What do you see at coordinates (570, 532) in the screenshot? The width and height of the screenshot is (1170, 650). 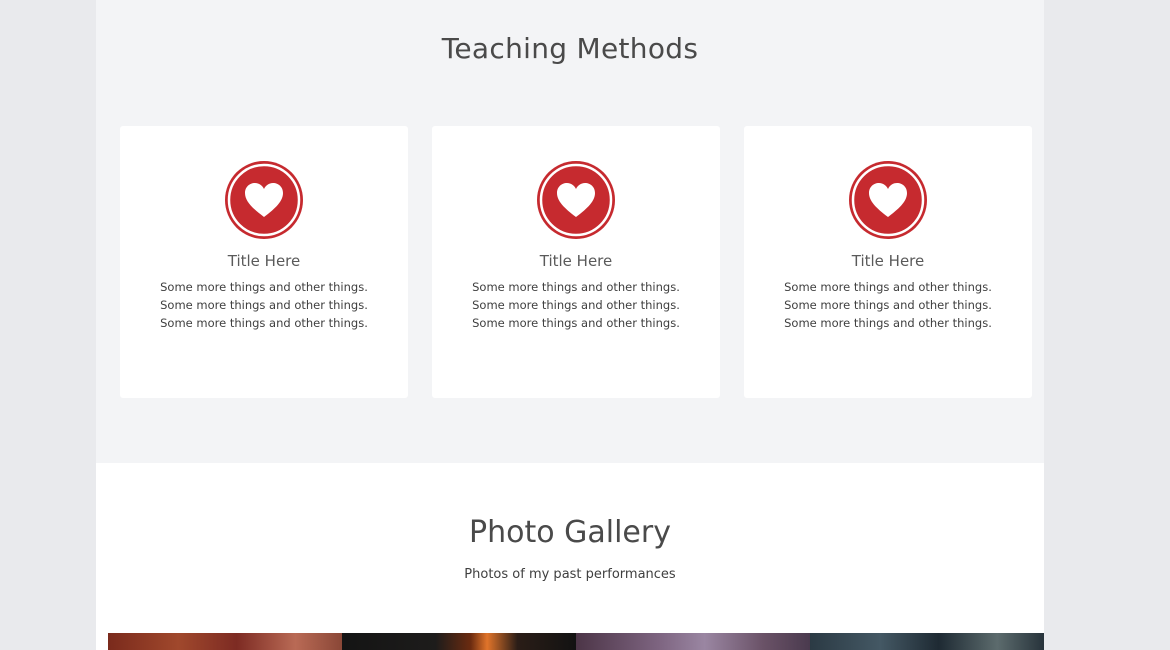 I see `photo-gallery-title: Photo Gallery` at bounding box center [570, 532].